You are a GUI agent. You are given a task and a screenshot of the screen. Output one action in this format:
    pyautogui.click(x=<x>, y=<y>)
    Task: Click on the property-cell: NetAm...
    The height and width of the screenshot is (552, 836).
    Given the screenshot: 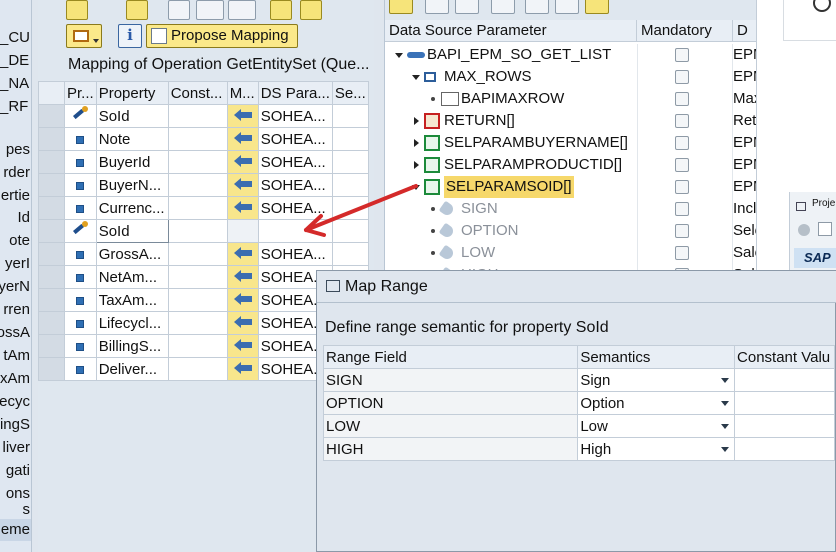 What is the action you would take?
    pyautogui.click(x=132, y=277)
    